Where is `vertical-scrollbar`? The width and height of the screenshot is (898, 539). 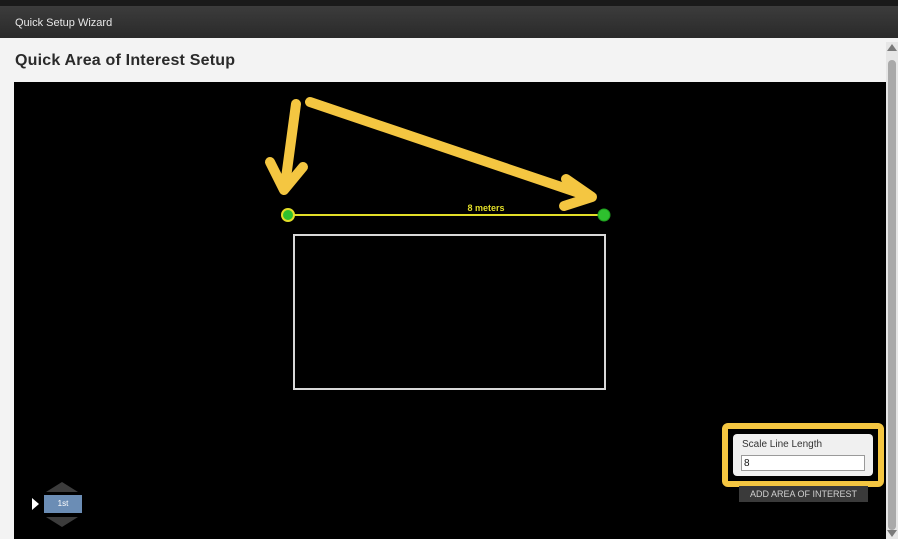 vertical-scrollbar is located at coordinates (892, 290).